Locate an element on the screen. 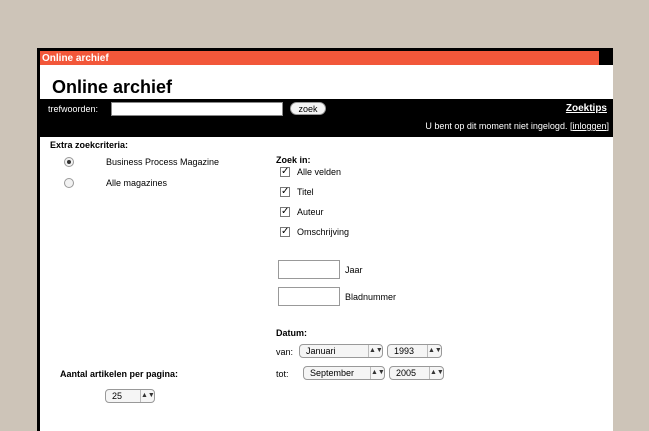  radio-label-business-process-magazine: Business Process Magazine is located at coordinates (163, 162).